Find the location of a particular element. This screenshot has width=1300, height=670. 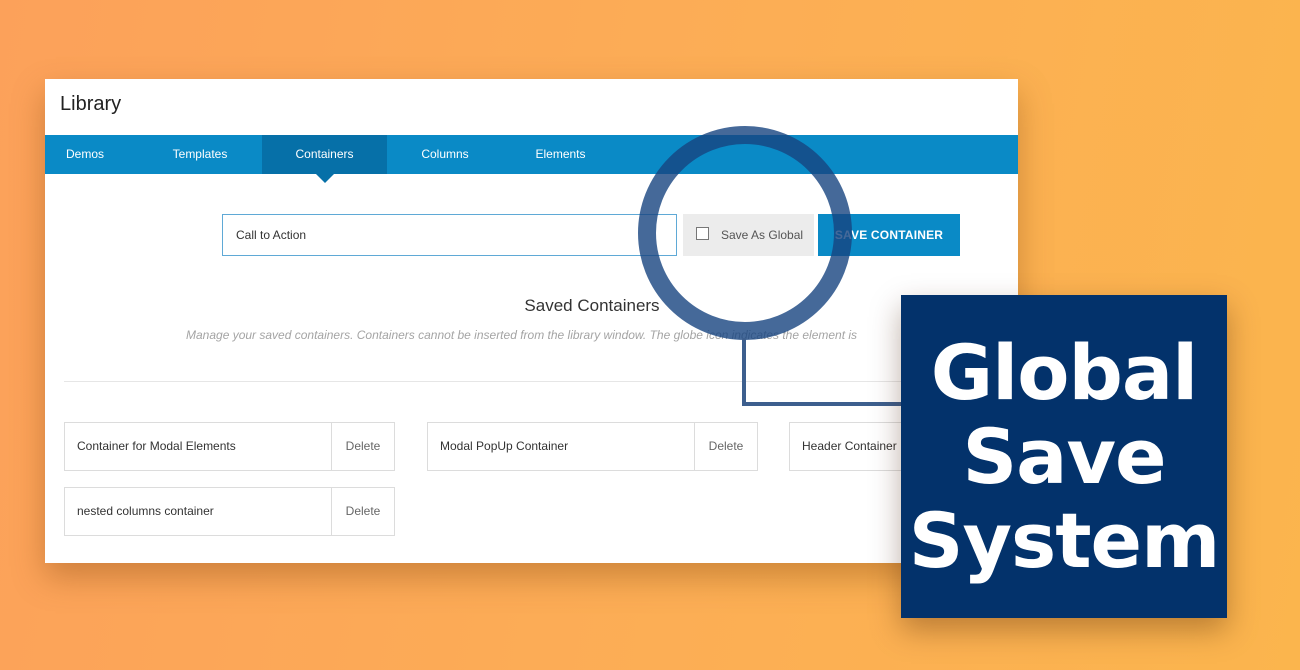

saved-container-card: Modal PopUp Container Delete is located at coordinates (592, 446).